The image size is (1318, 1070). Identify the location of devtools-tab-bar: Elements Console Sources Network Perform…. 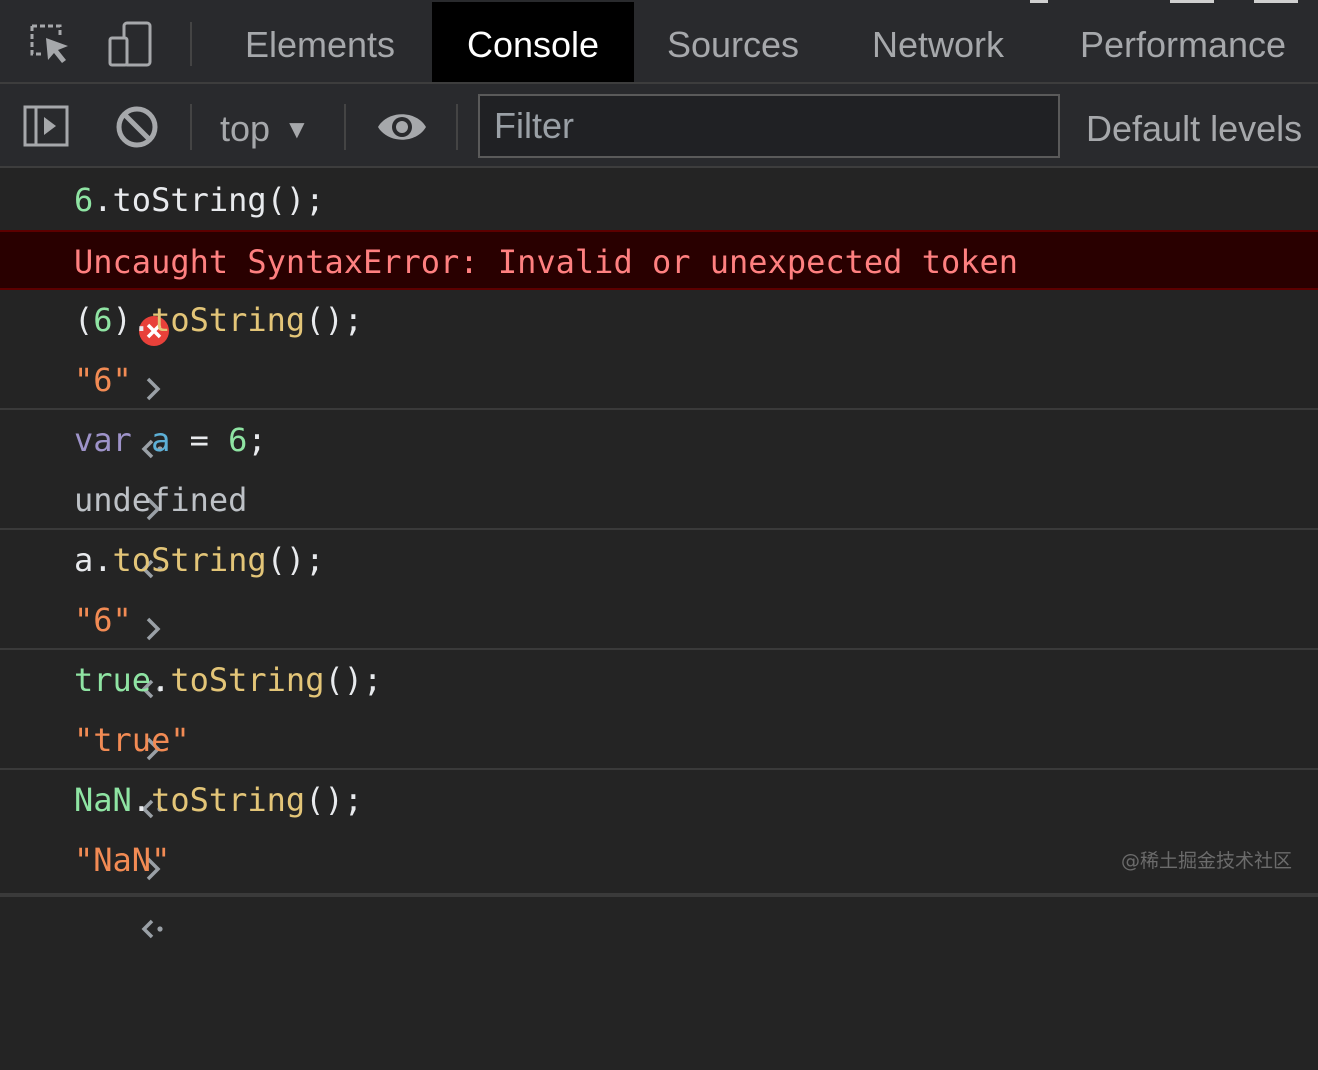
(659, 42).